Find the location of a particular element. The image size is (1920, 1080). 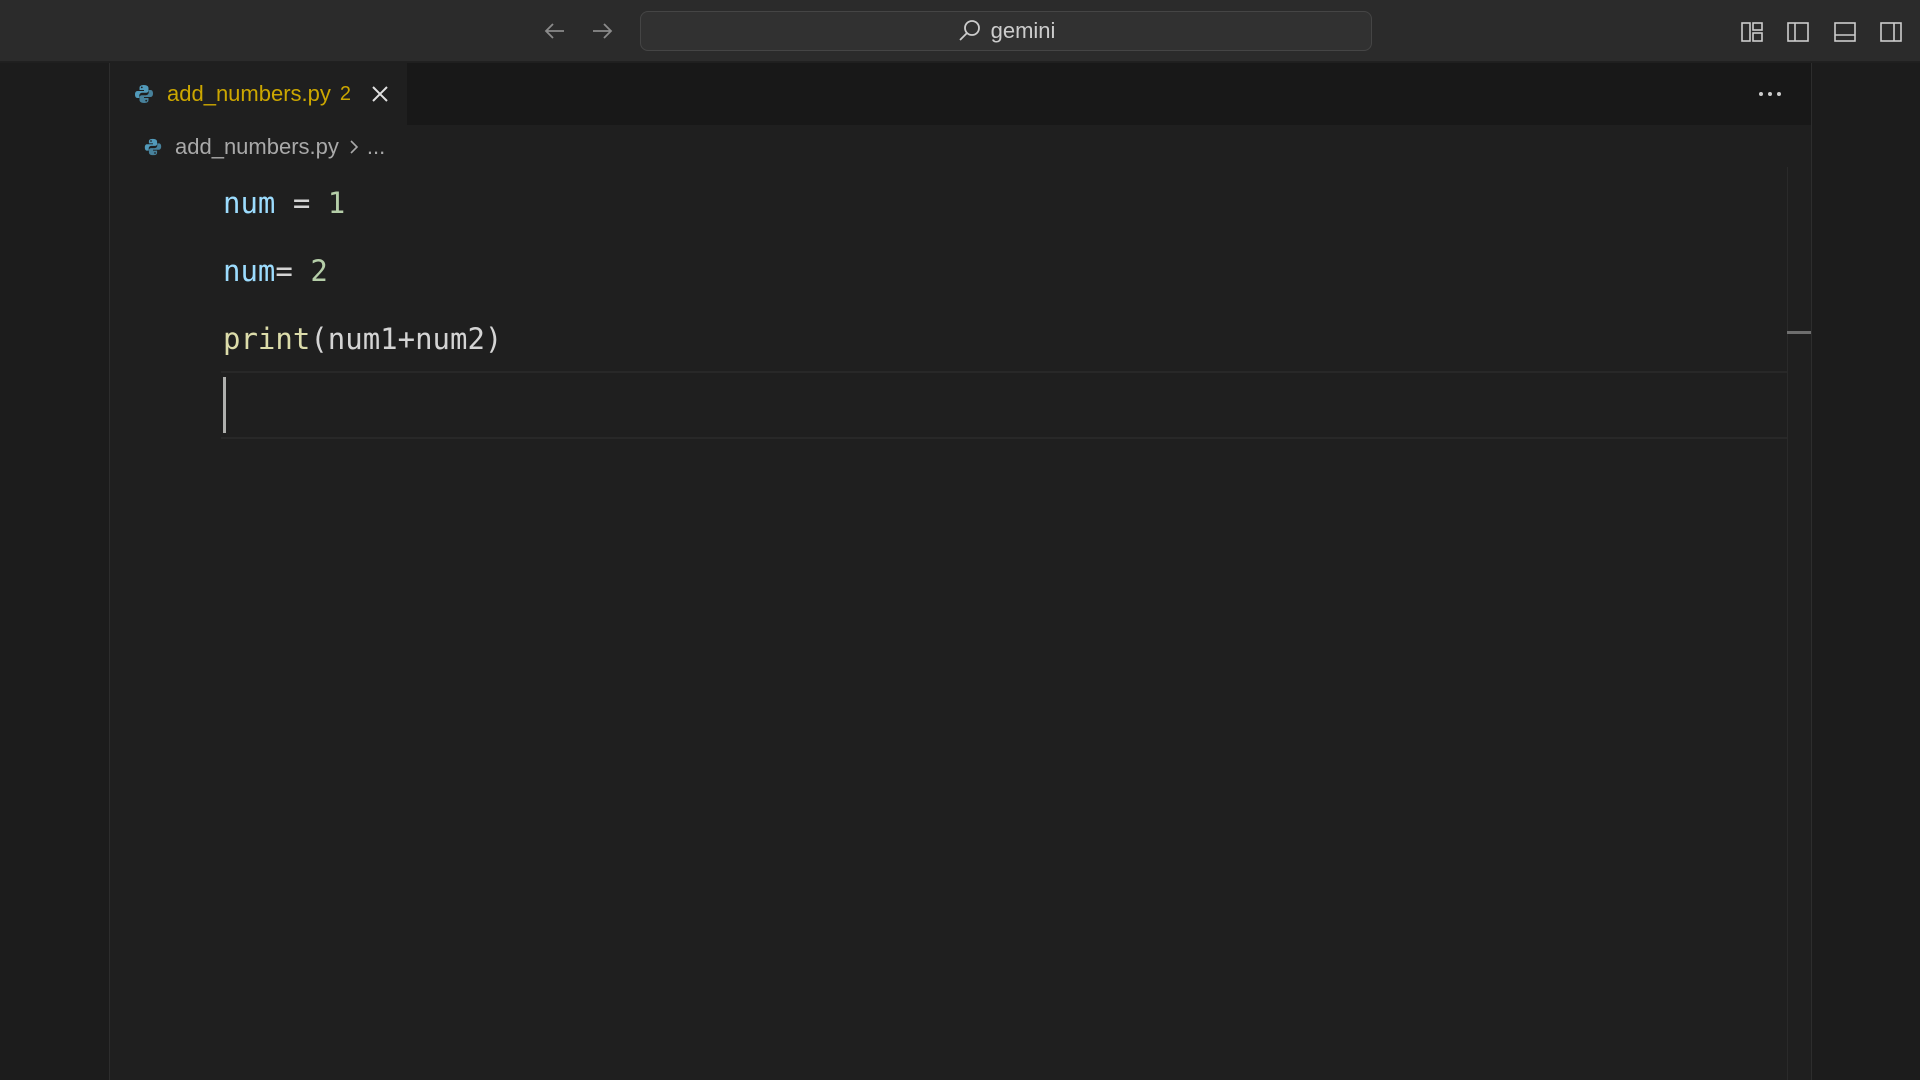

go-back-button is located at coordinates (555, 31).